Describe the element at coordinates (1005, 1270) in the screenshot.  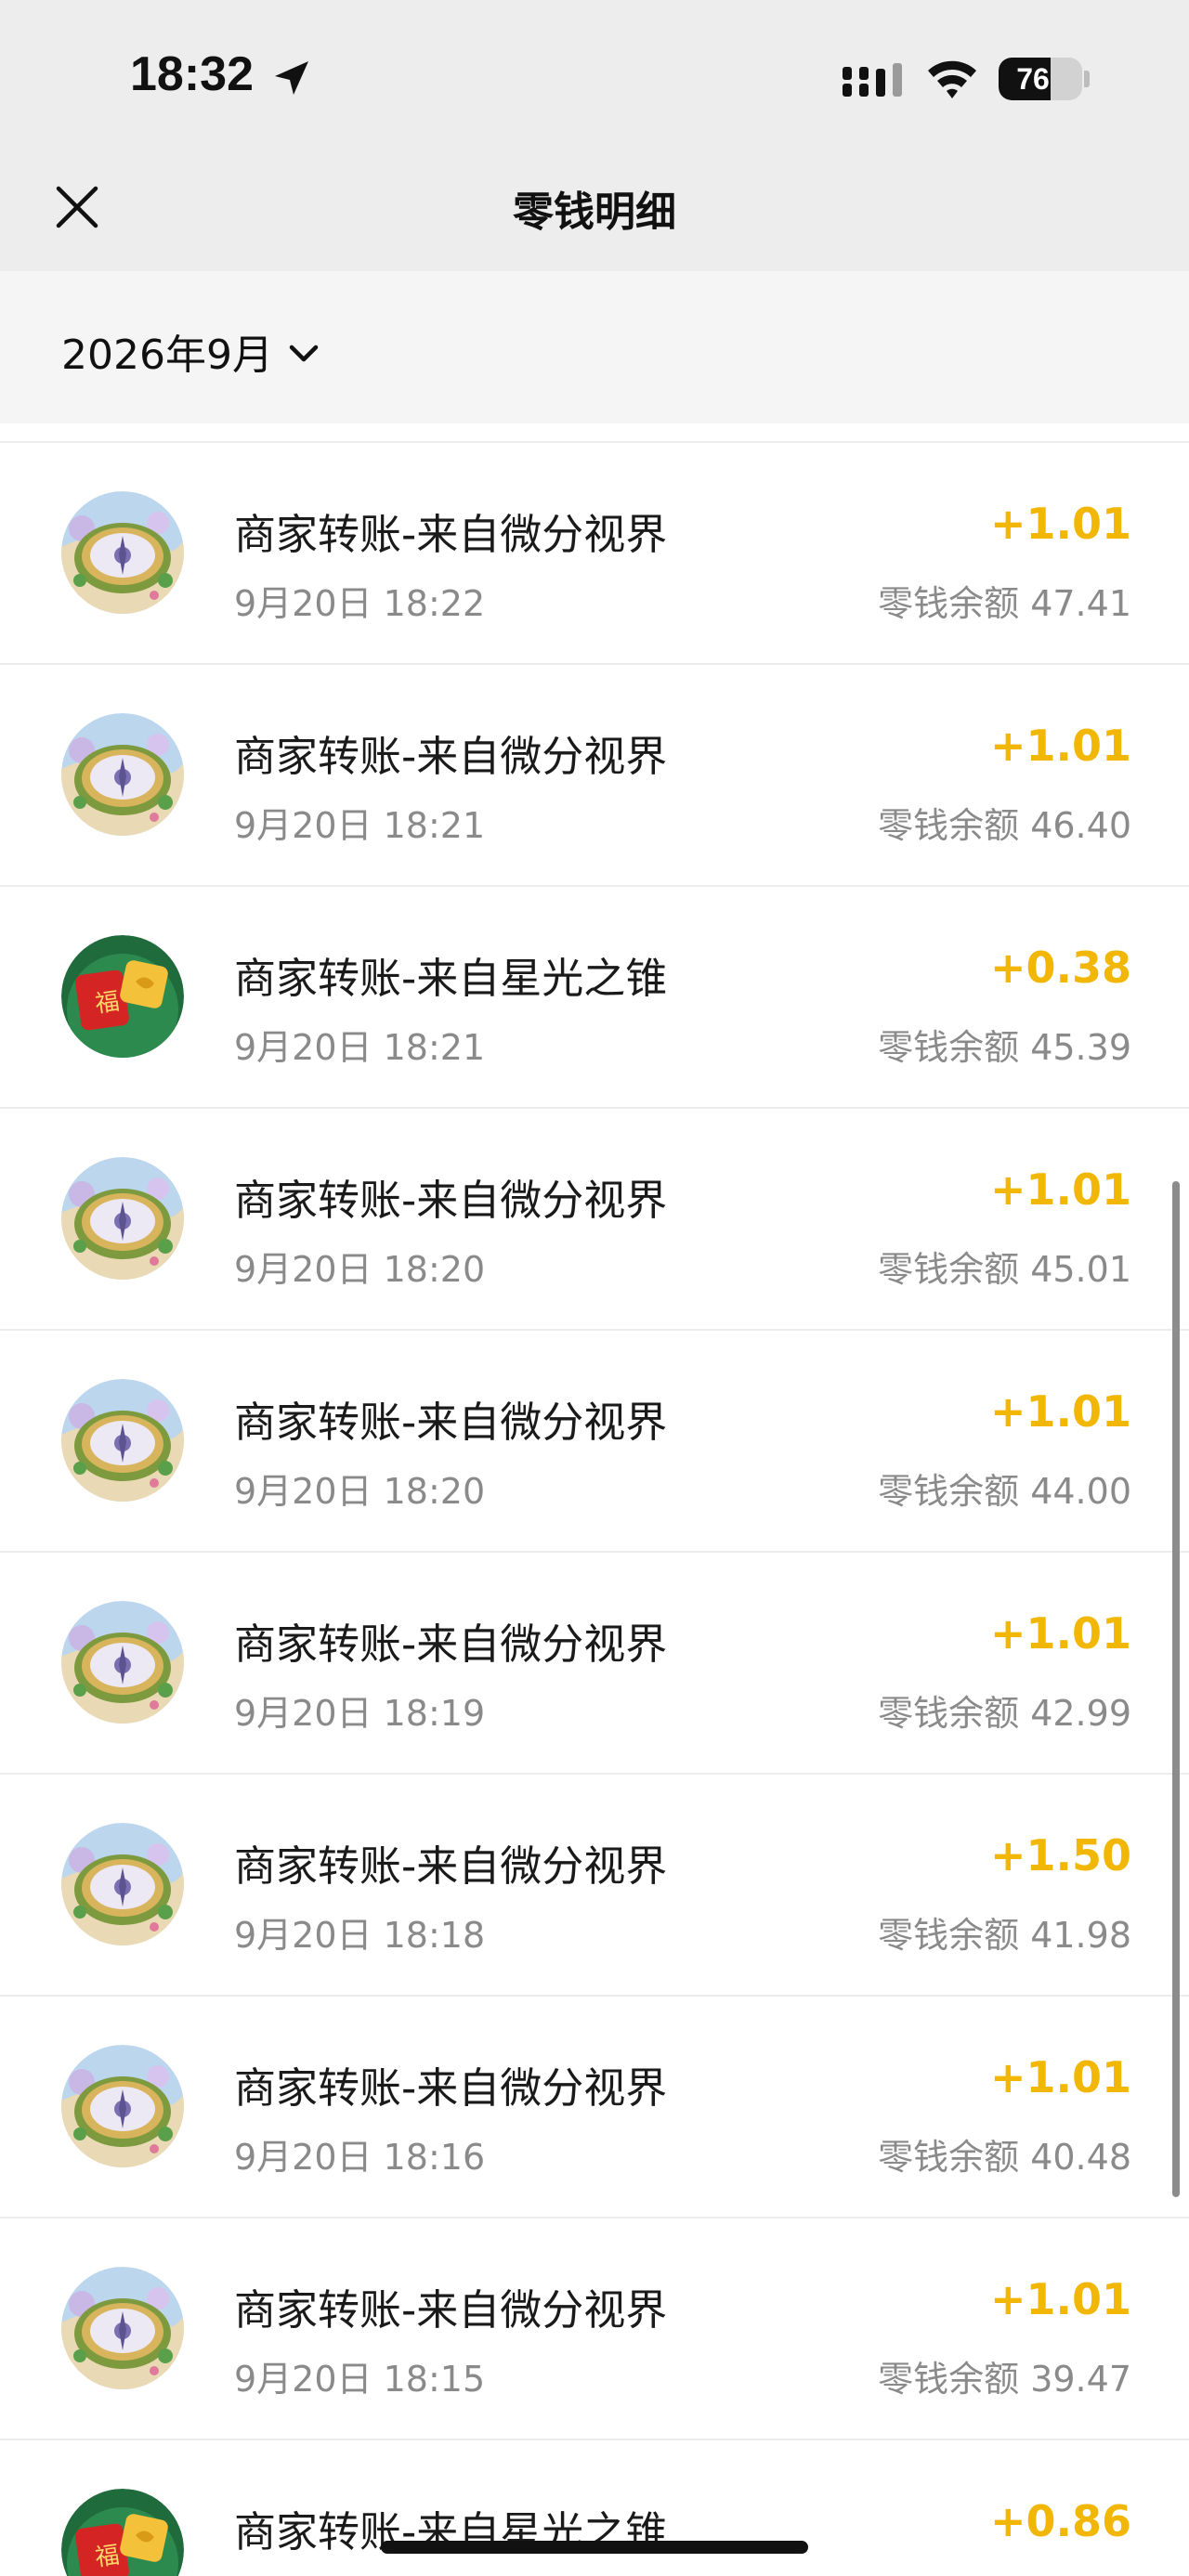
I see `transaction-balance: 零钱余额 45.01` at that location.